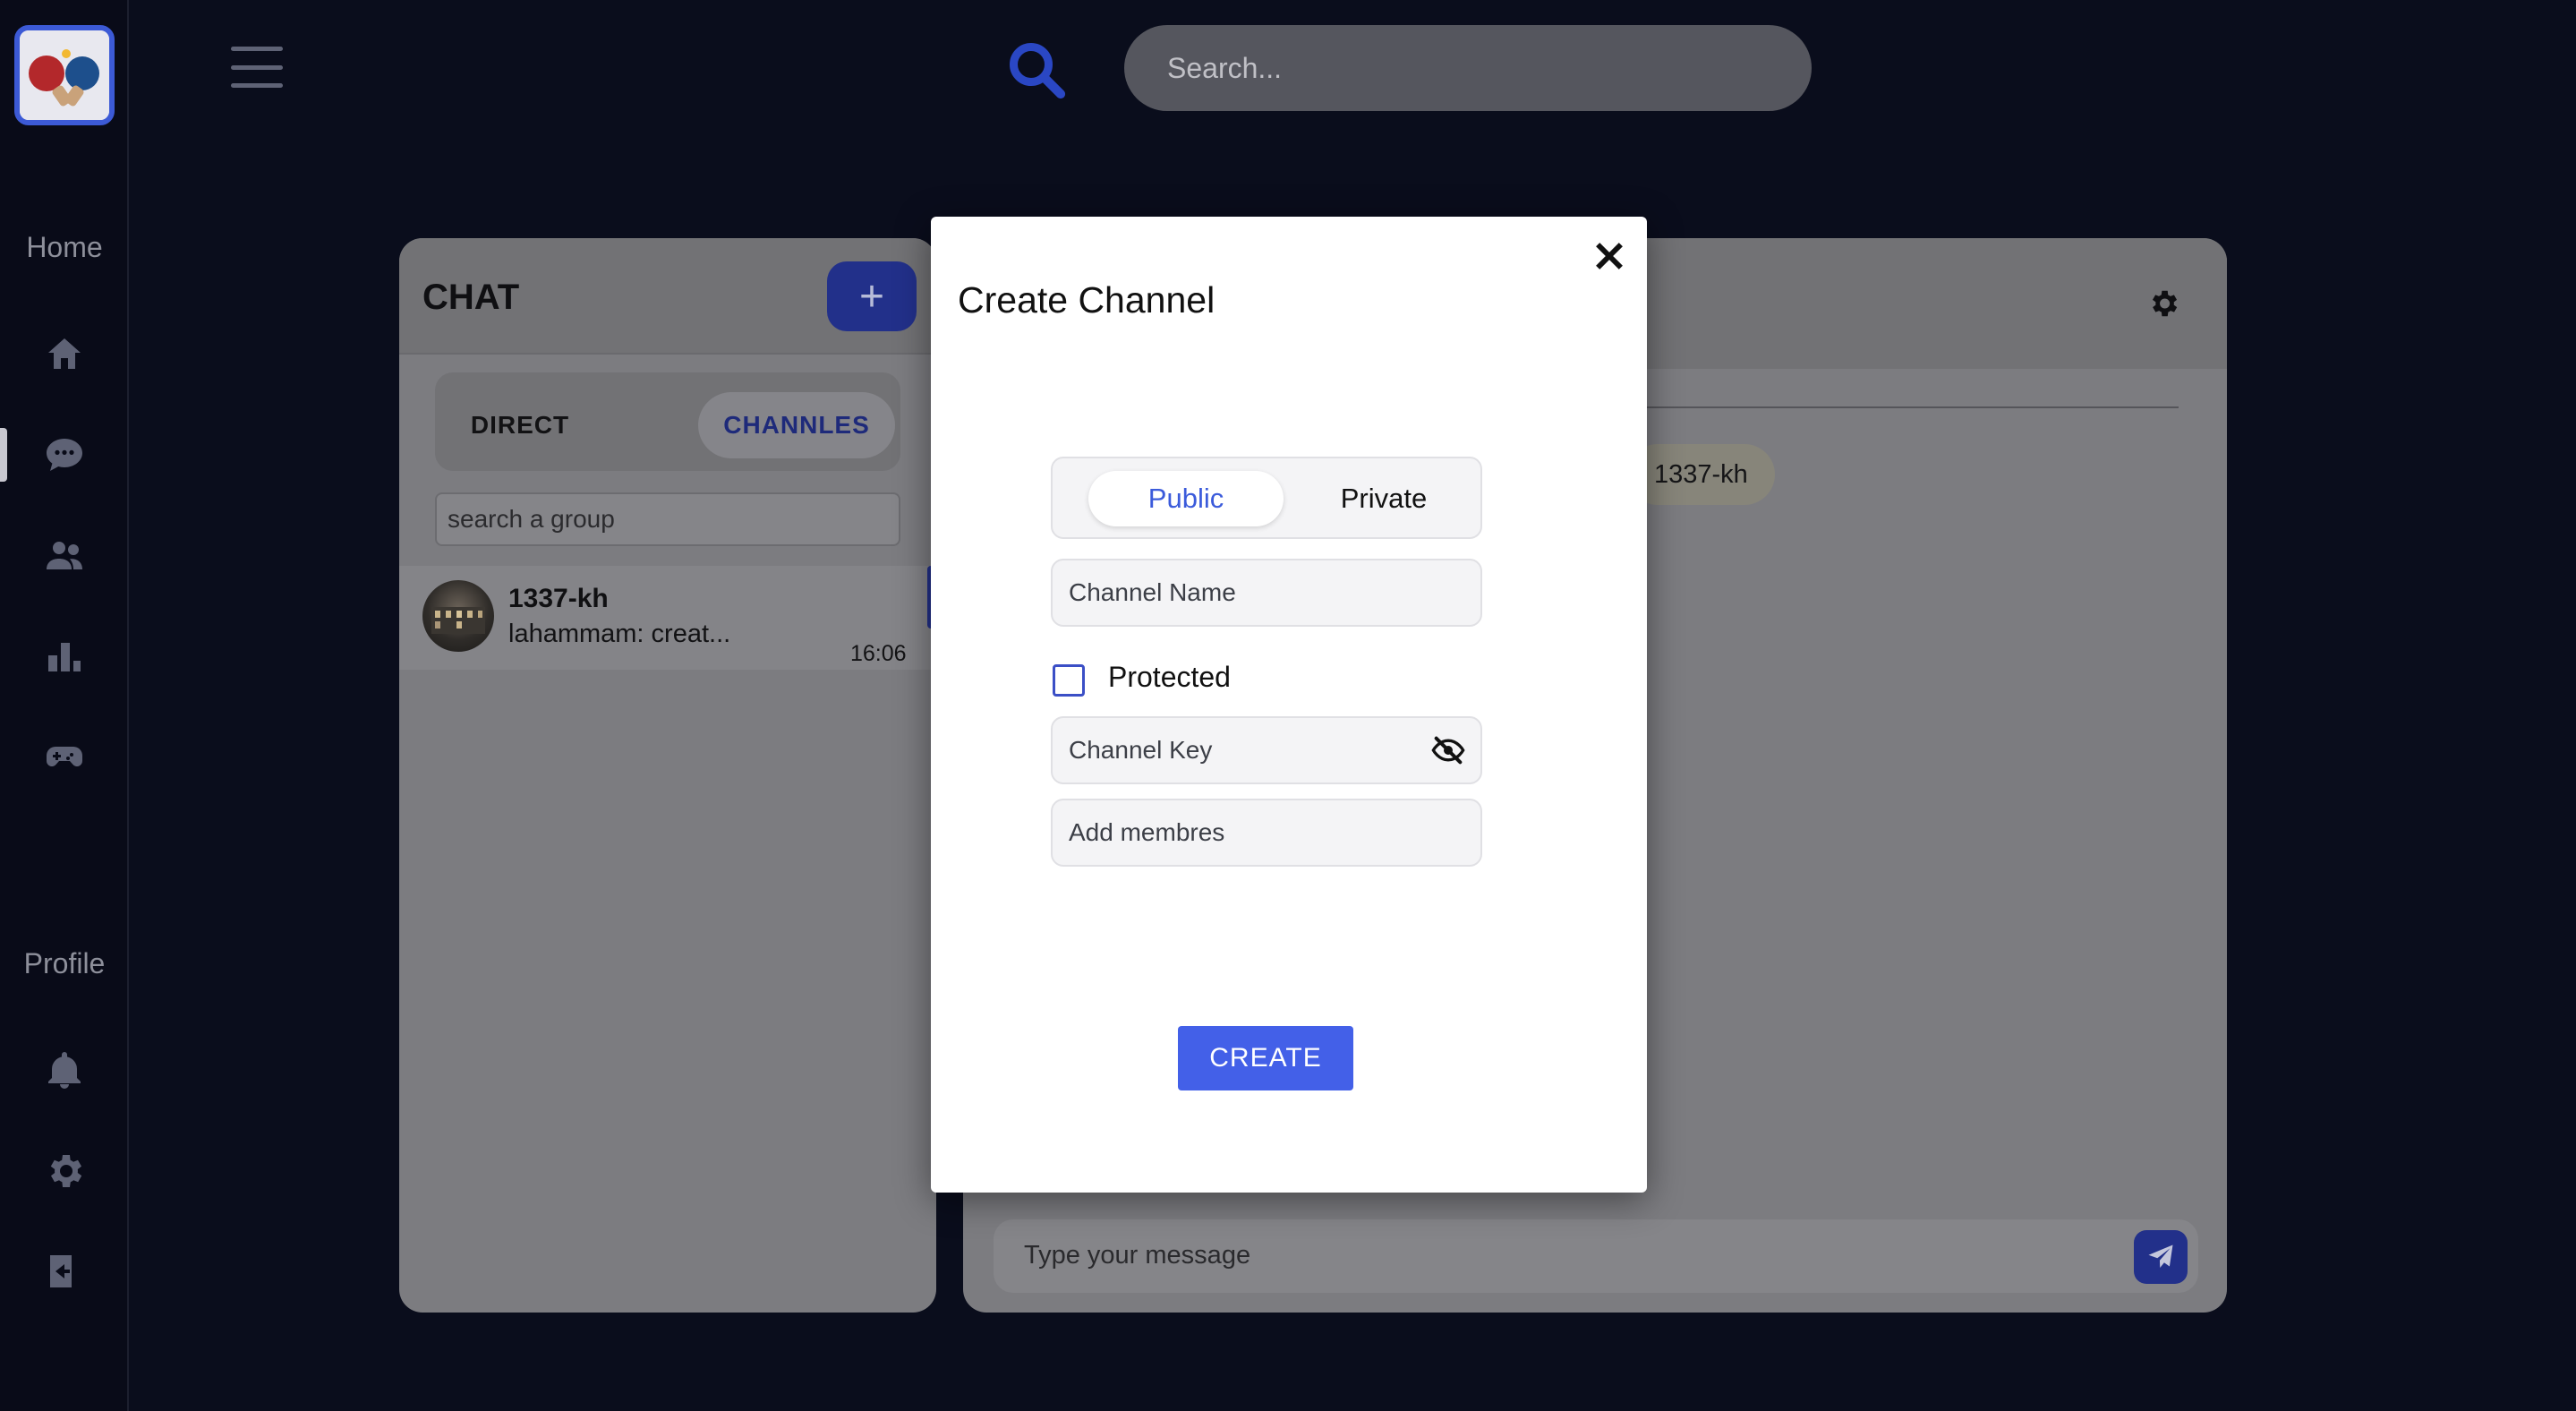  I want to click on divider, so click(1884, 407).